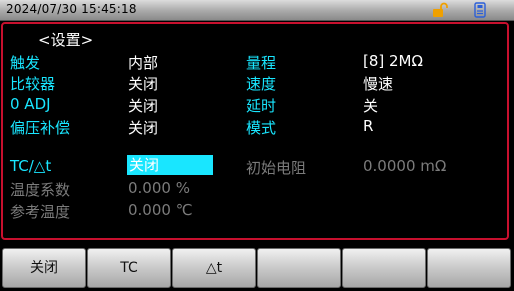  I want to click on page-title: <设置>, so click(66, 40).